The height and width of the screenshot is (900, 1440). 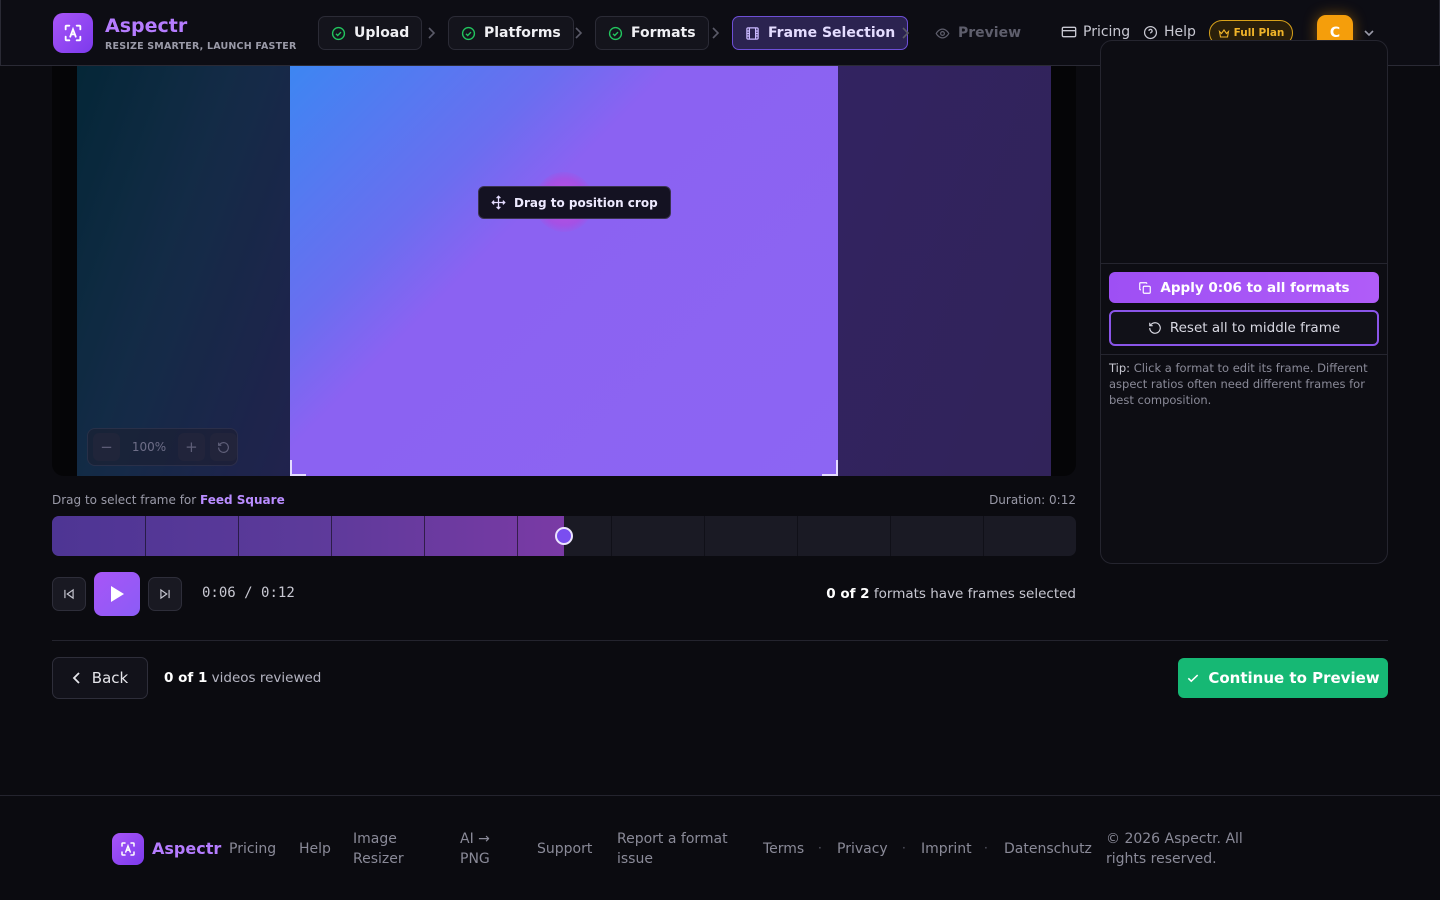 What do you see at coordinates (110, 678) in the screenshot?
I see `back-label: Back` at bounding box center [110, 678].